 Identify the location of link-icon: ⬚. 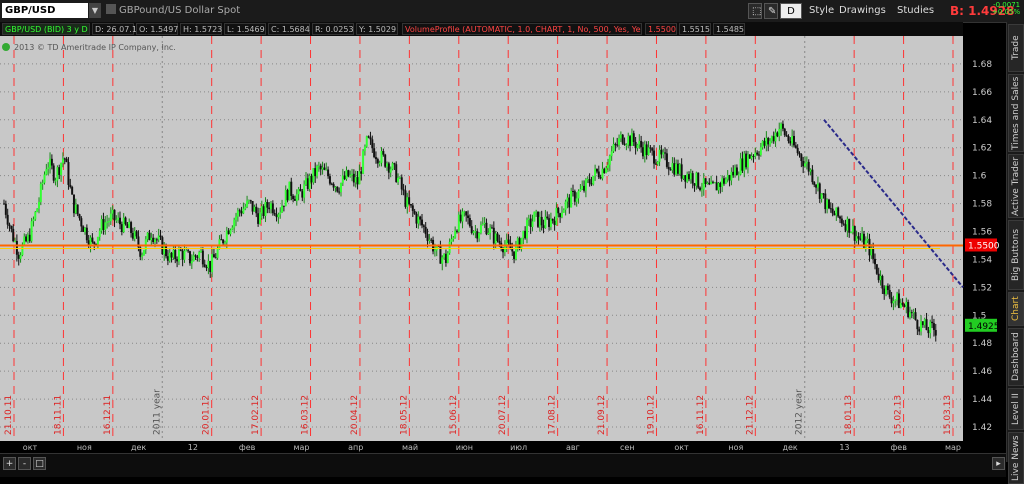
(755, 11).